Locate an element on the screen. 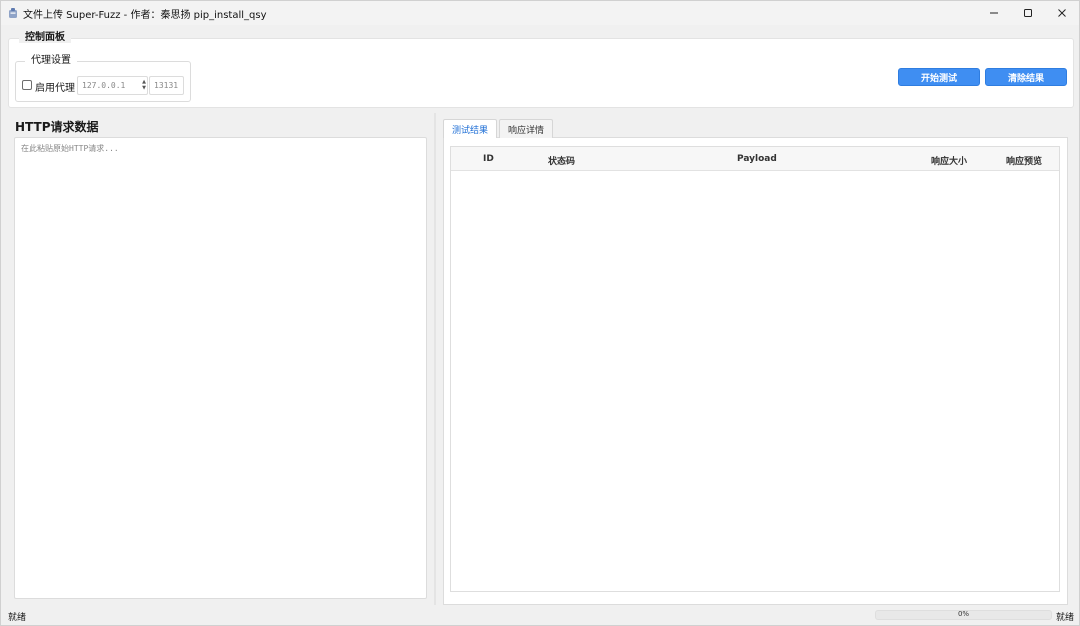 The image size is (1080, 626). proxy-settings-label: 代理设置 is located at coordinates (51, 58).